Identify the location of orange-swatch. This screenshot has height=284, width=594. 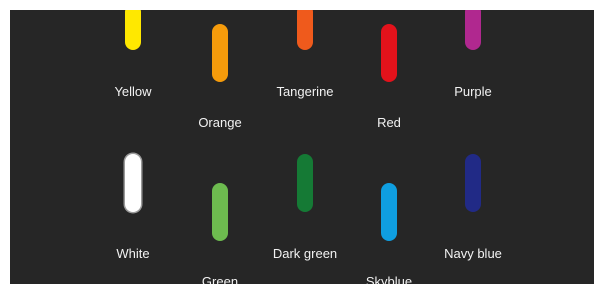
(220, 53).